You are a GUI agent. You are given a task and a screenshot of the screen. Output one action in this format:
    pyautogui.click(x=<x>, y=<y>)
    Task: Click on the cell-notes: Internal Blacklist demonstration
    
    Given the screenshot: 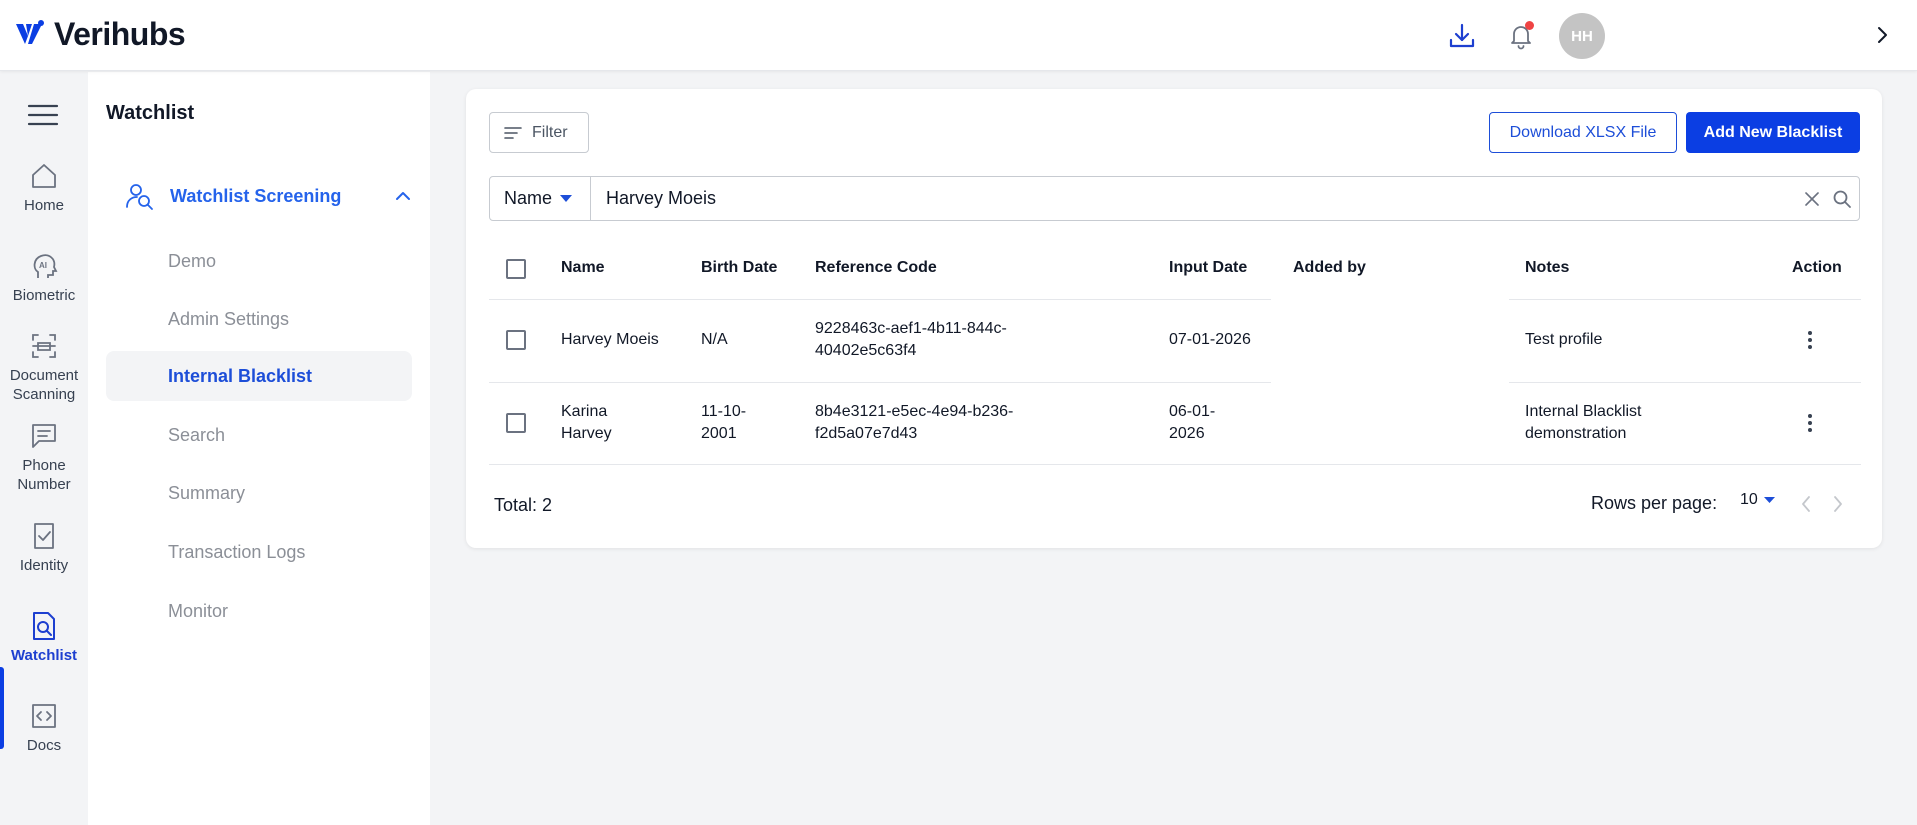 What is the action you would take?
    pyautogui.click(x=1583, y=423)
    